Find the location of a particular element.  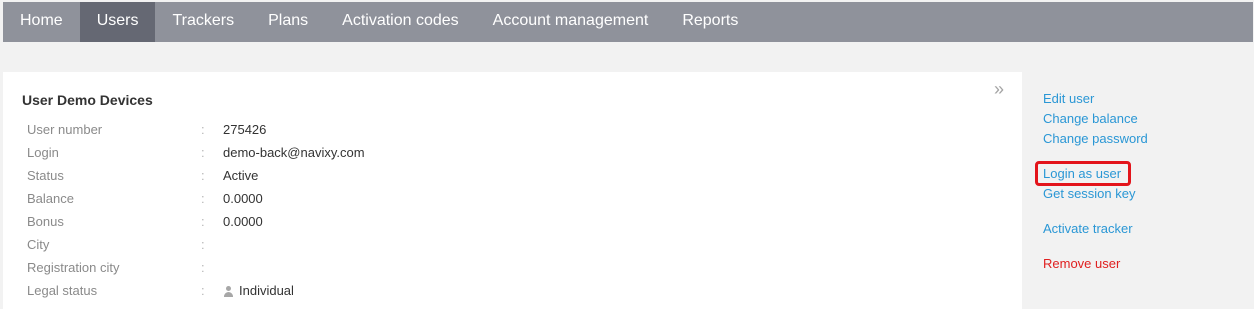

nav-reports: Reports is located at coordinates (710, 22).